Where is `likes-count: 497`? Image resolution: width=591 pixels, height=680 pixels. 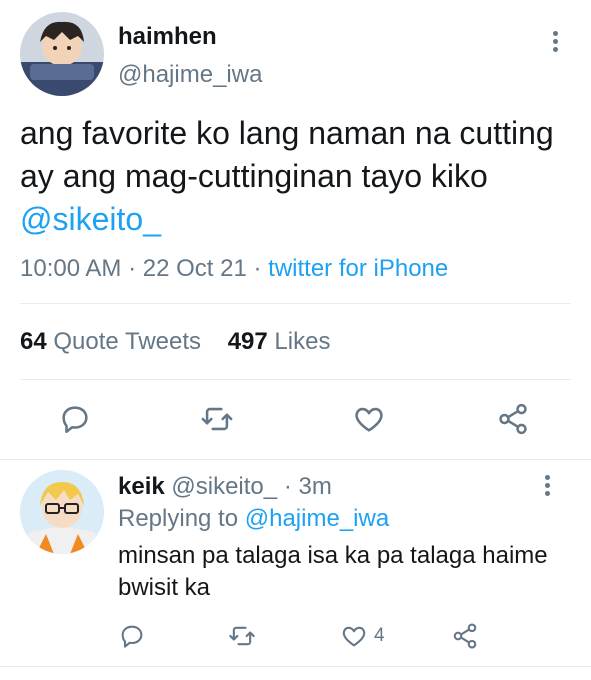 likes-count: 497 is located at coordinates (247, 341).